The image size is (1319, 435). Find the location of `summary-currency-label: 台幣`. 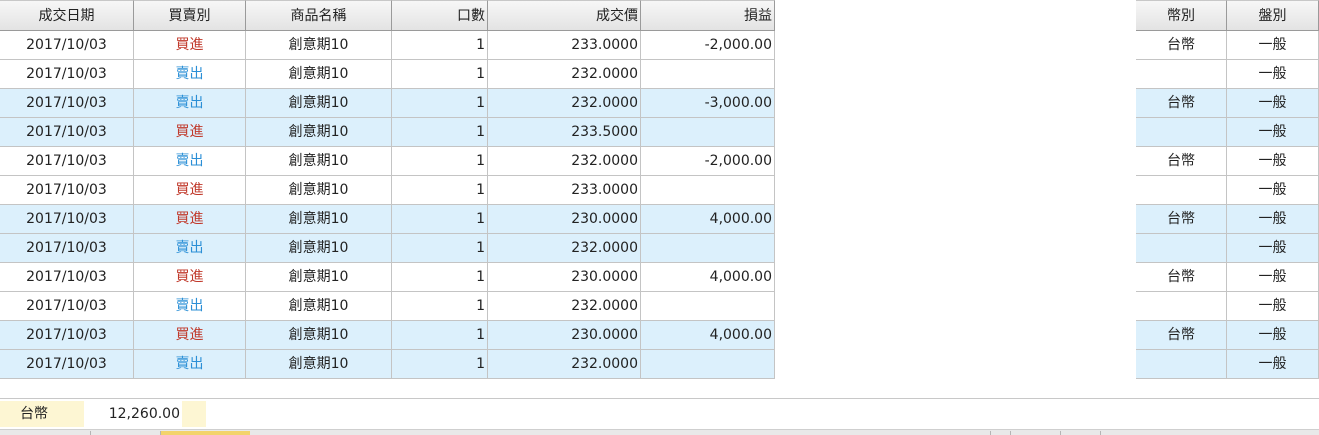

summary-currency-label: 台幣 is located at coordinates (42, 414).